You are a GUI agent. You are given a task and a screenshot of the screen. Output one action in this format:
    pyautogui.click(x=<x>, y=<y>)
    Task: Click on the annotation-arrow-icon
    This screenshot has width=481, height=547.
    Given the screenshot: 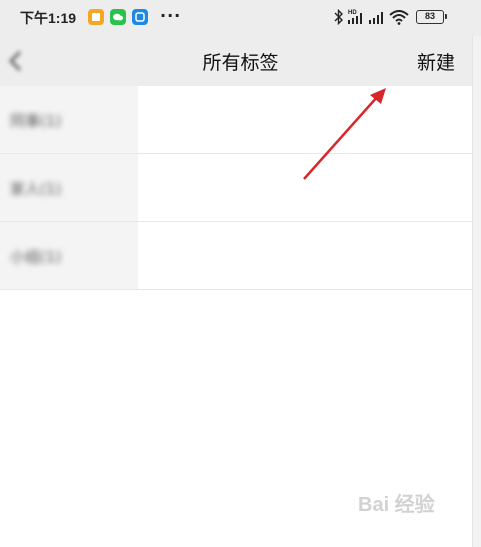 What is the action you would take?
    pyautogui.click(x=344, y=134)
    